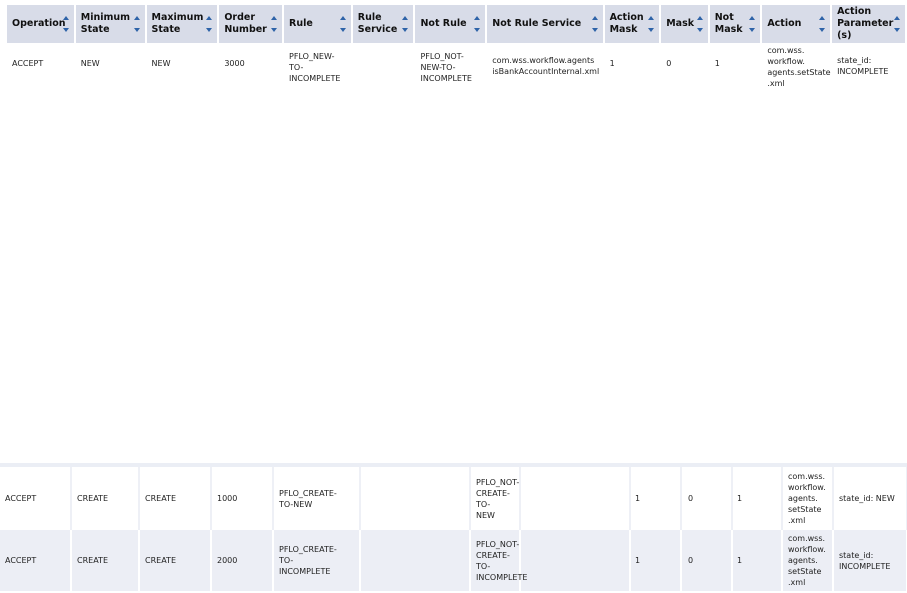 The height and width of the screenshot is (593, 907). Describe the element at coordinates (870, 498) in the screenshot. I see `cell-action-parameters: state_id: NEW` at that location.